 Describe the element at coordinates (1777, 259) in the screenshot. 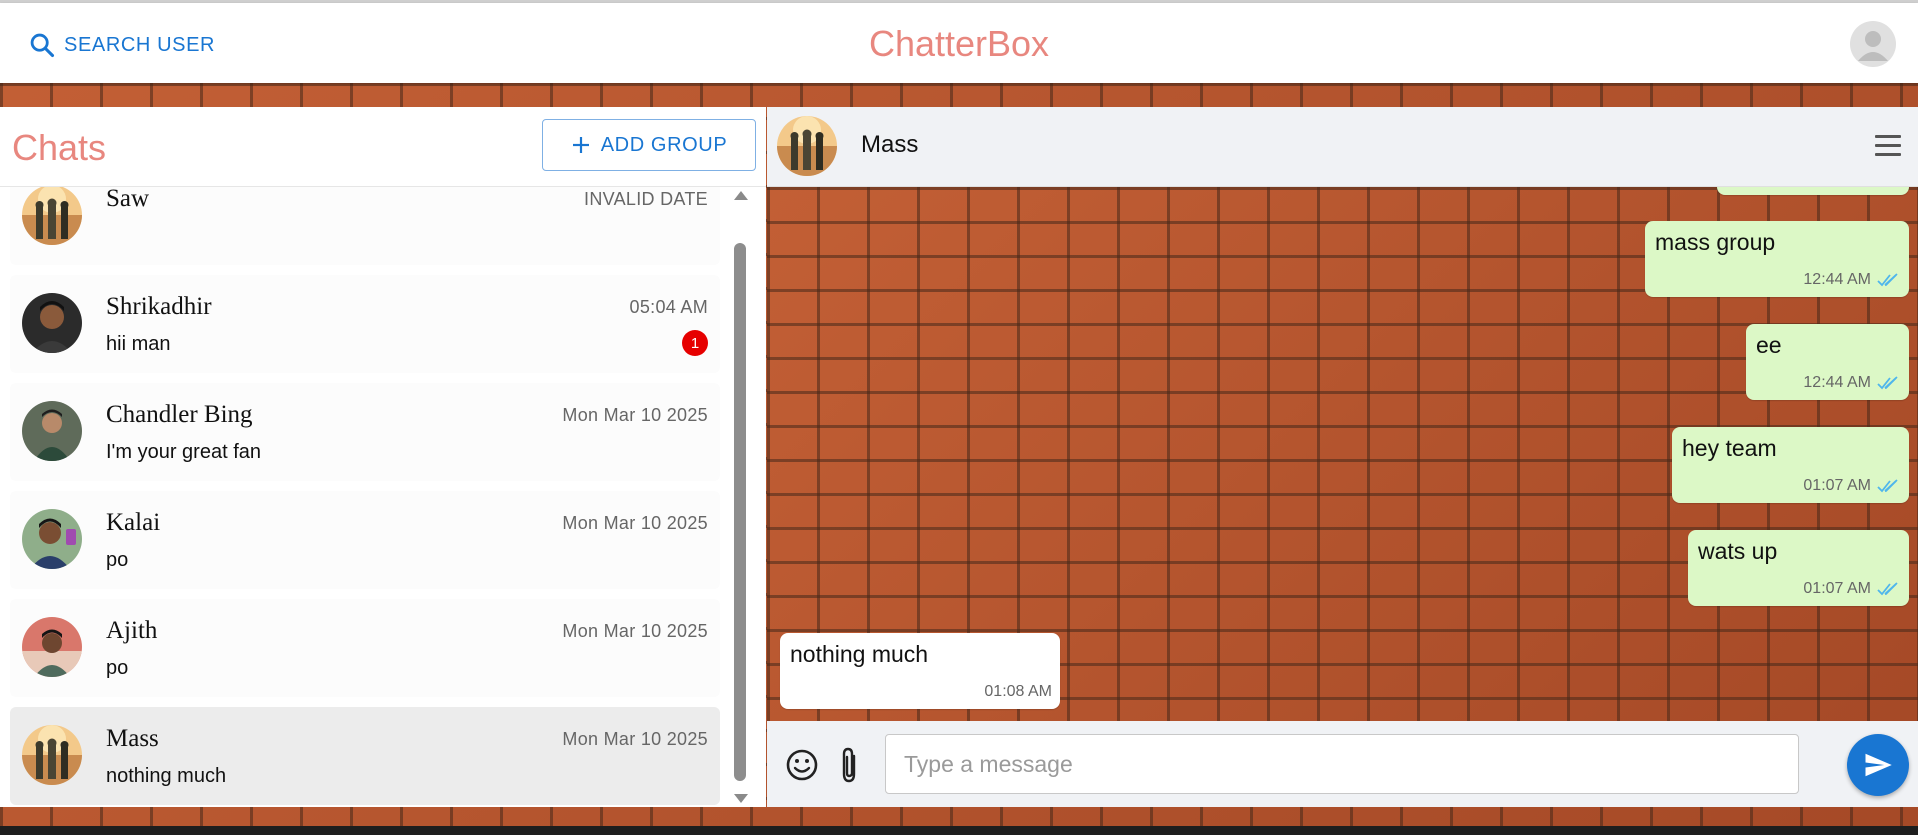

I see `message-bubble: mass group 12:44 AM` at that location.